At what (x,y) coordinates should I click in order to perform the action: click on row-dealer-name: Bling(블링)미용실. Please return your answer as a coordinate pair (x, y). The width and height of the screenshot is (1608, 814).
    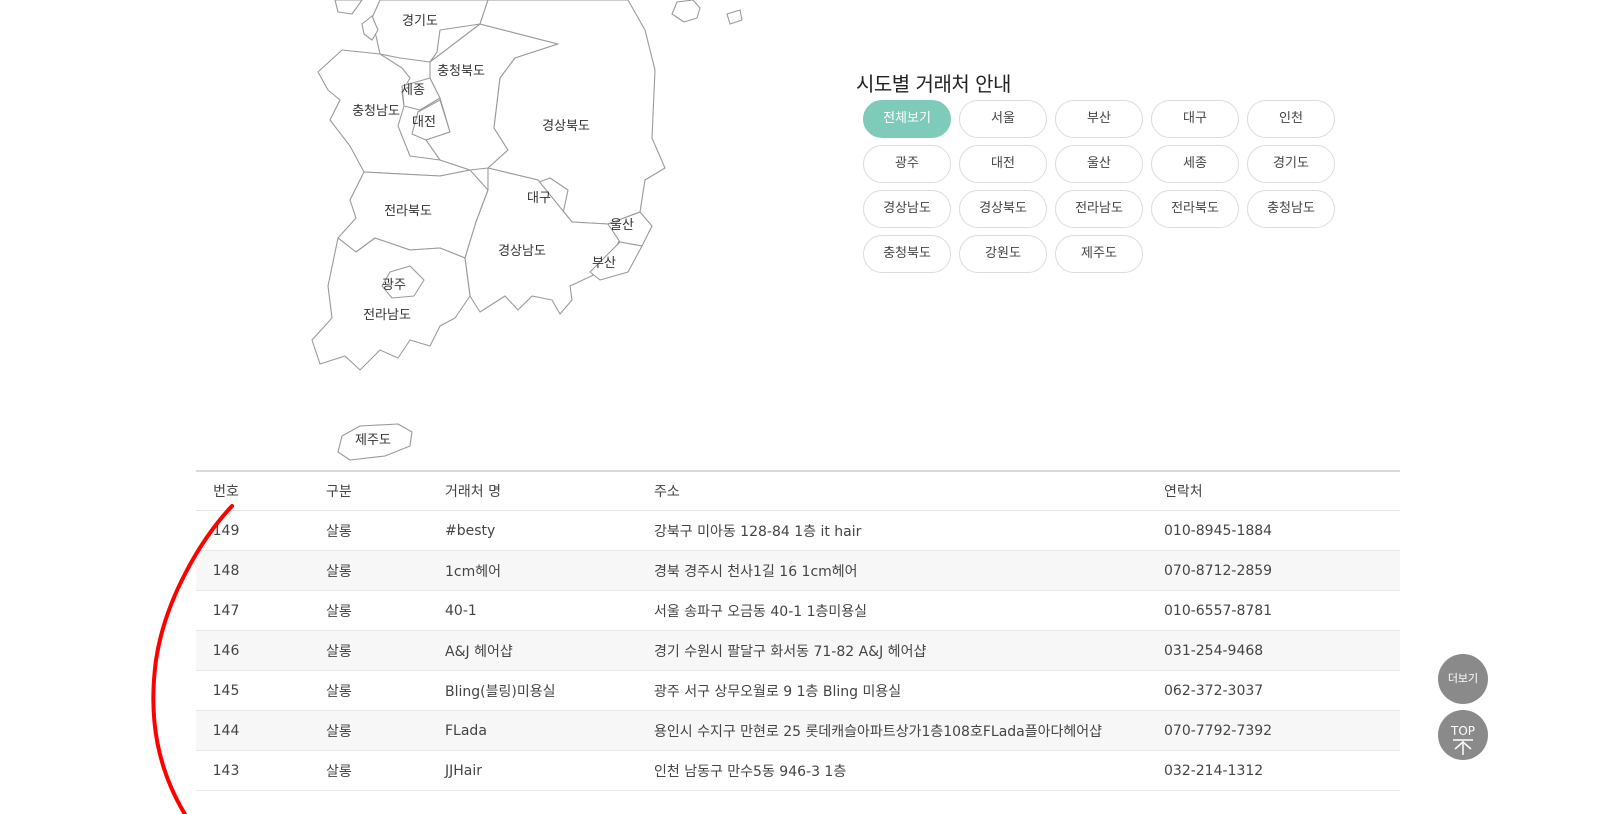
    Looking at the image, I should click on (549, 690).